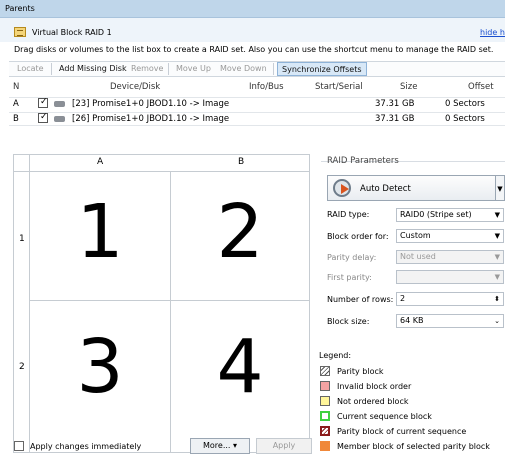  I want to click on block-cell: 4, so click(240, 367).